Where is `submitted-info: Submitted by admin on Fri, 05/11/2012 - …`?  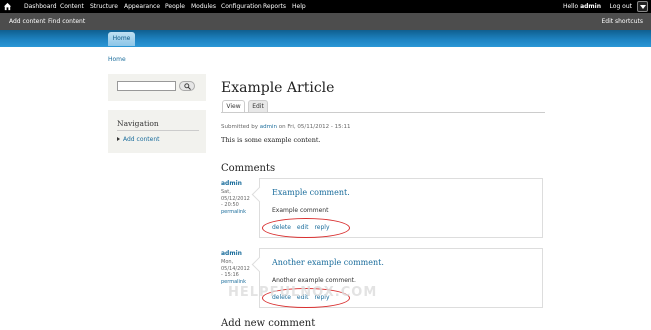
submitted-info: Submitted by admin on Fri, 05/11/2012 - … is located at coordinates (285, 127).